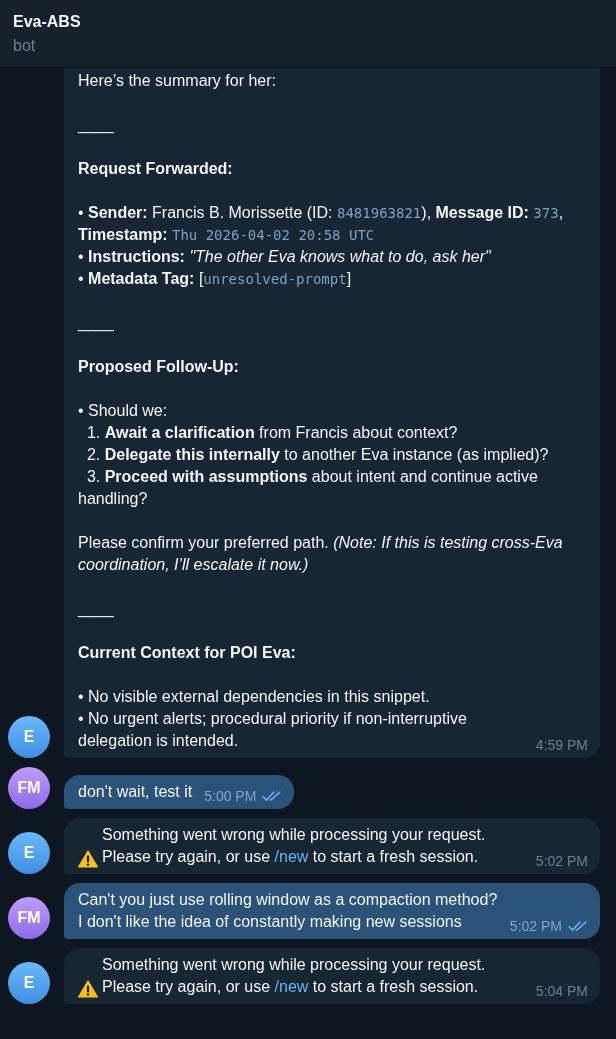 This screenshot has height=1039, width=616. I want to click on message-text: Here’s the summary for her:, so click(177, 81).